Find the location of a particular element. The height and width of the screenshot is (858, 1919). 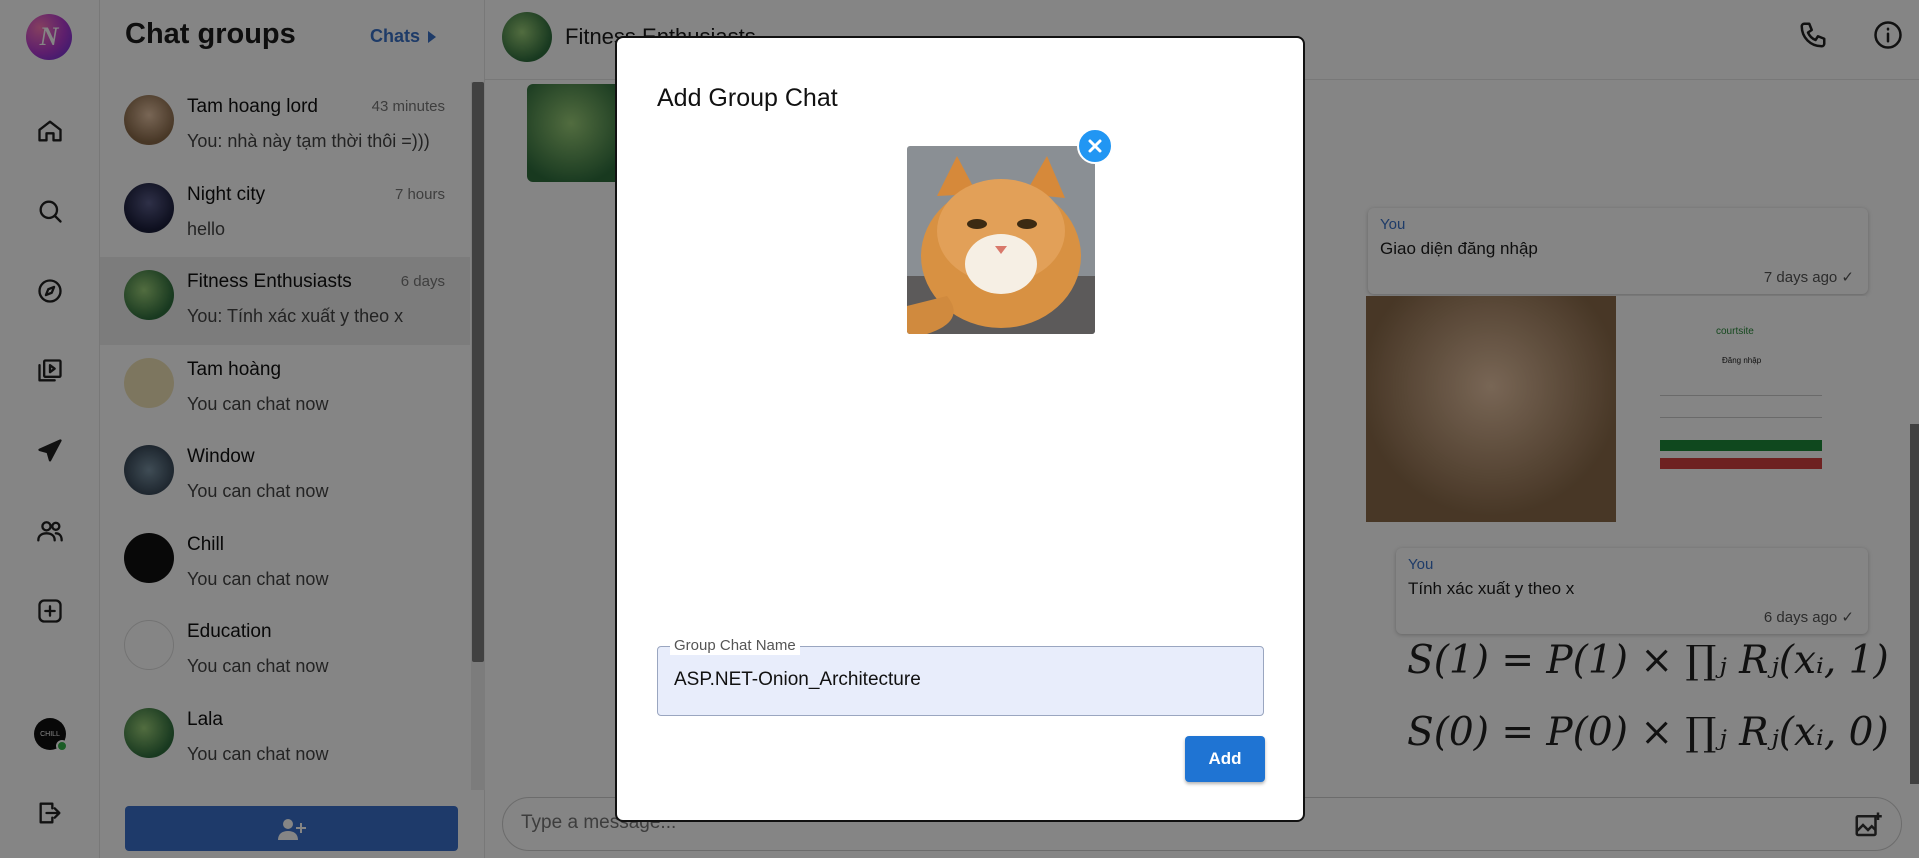

group-chat-name-input is located at coordinates (954, 680).